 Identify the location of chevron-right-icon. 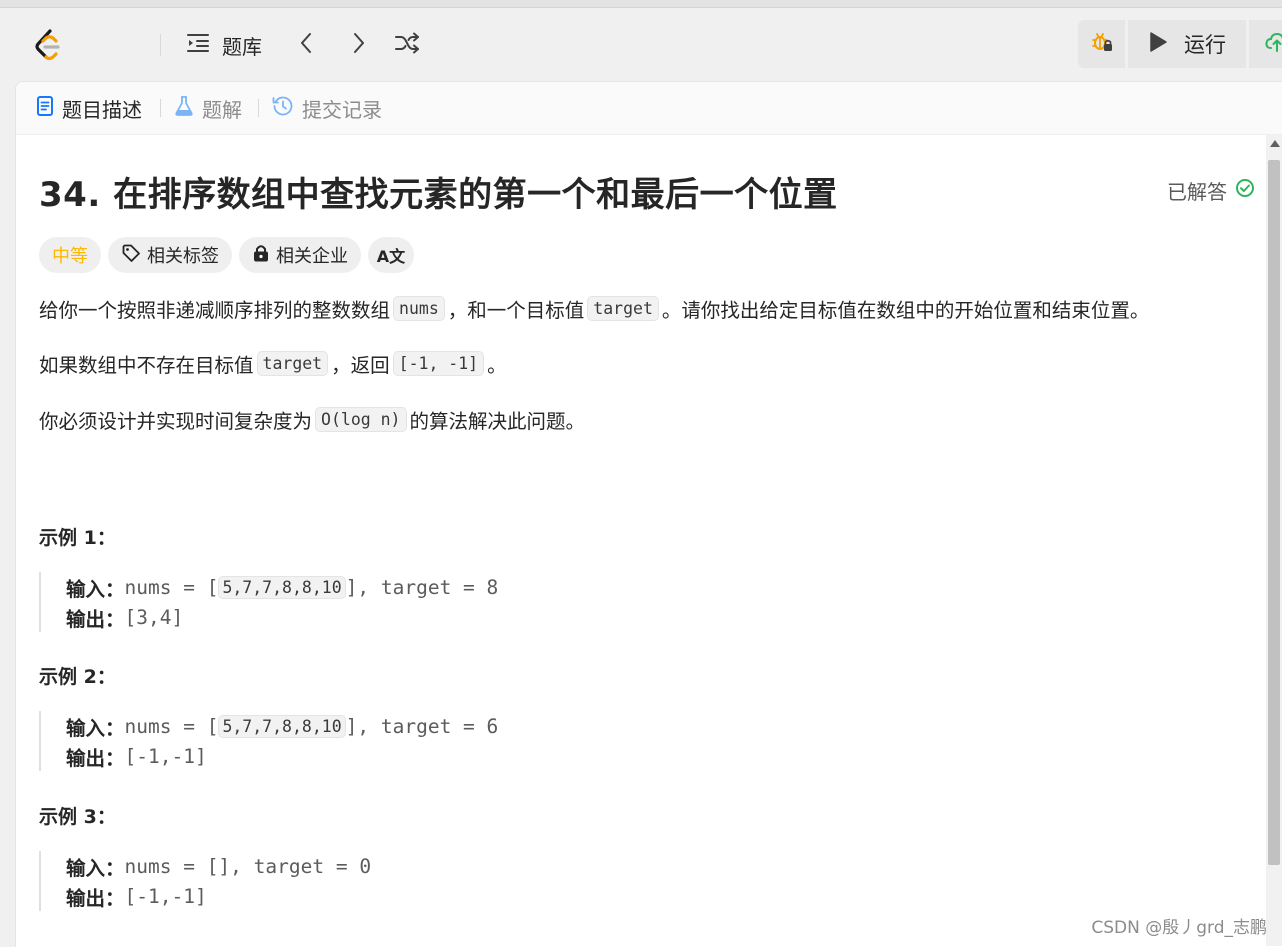
(358, 45).